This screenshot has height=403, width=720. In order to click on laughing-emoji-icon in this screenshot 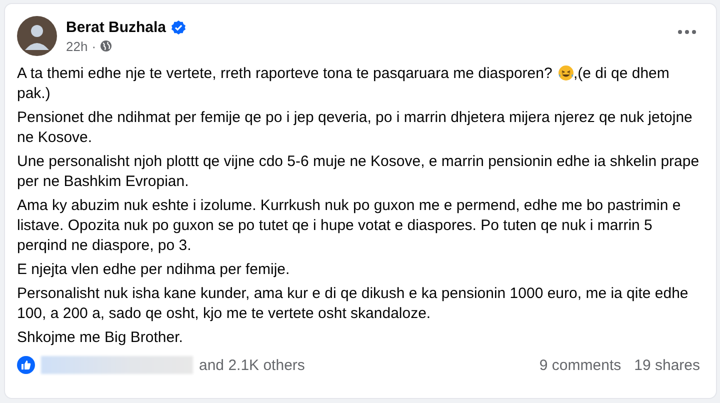, I will do `click(566, 73)`.